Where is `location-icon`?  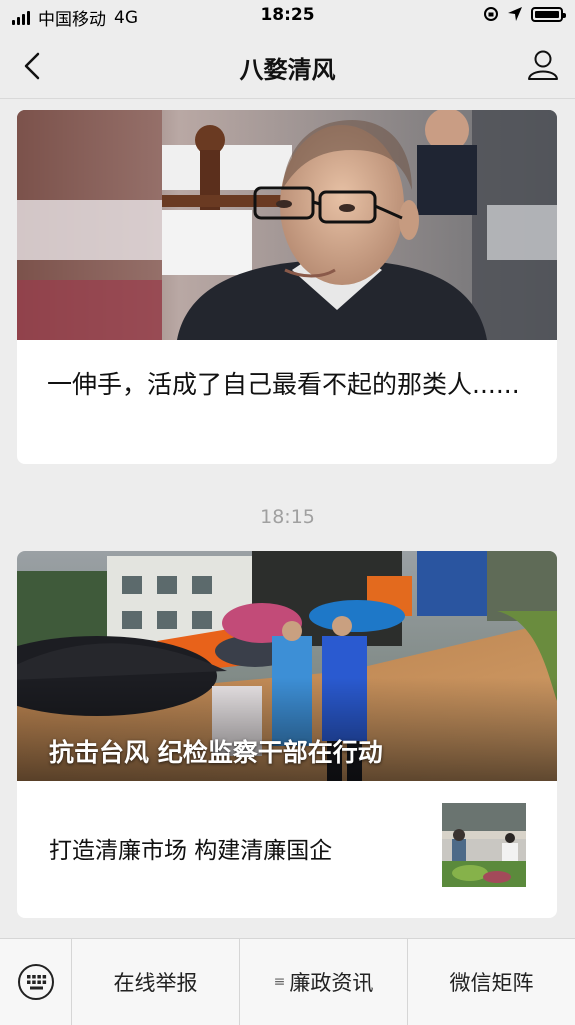 location-icon is located at coordinates (515, 14).